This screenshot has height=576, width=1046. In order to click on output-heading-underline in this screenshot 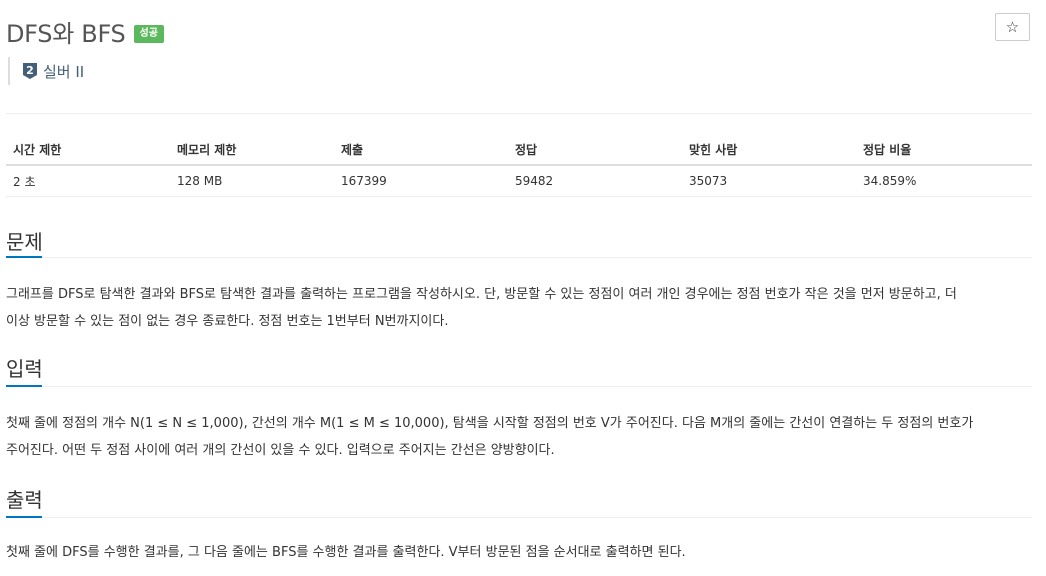, I will do `click(24, 517)`.